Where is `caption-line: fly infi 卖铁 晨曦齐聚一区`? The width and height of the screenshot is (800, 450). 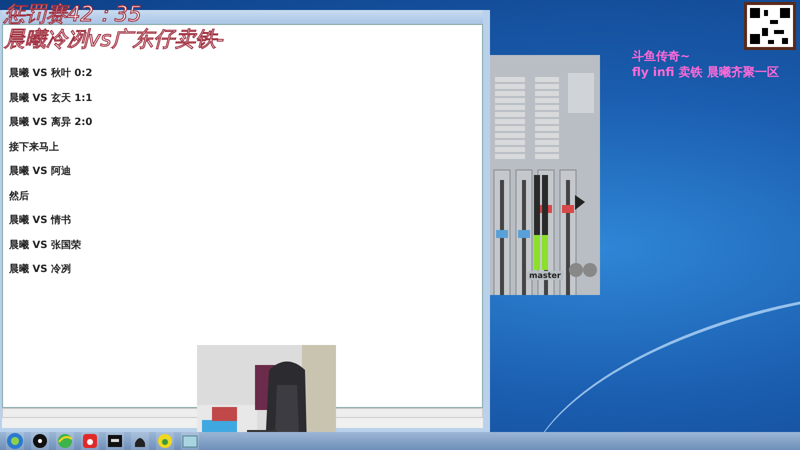
caption-line: fly infi 卖铁 晨曦齐聚一区 is located at coordinates (705, 72).